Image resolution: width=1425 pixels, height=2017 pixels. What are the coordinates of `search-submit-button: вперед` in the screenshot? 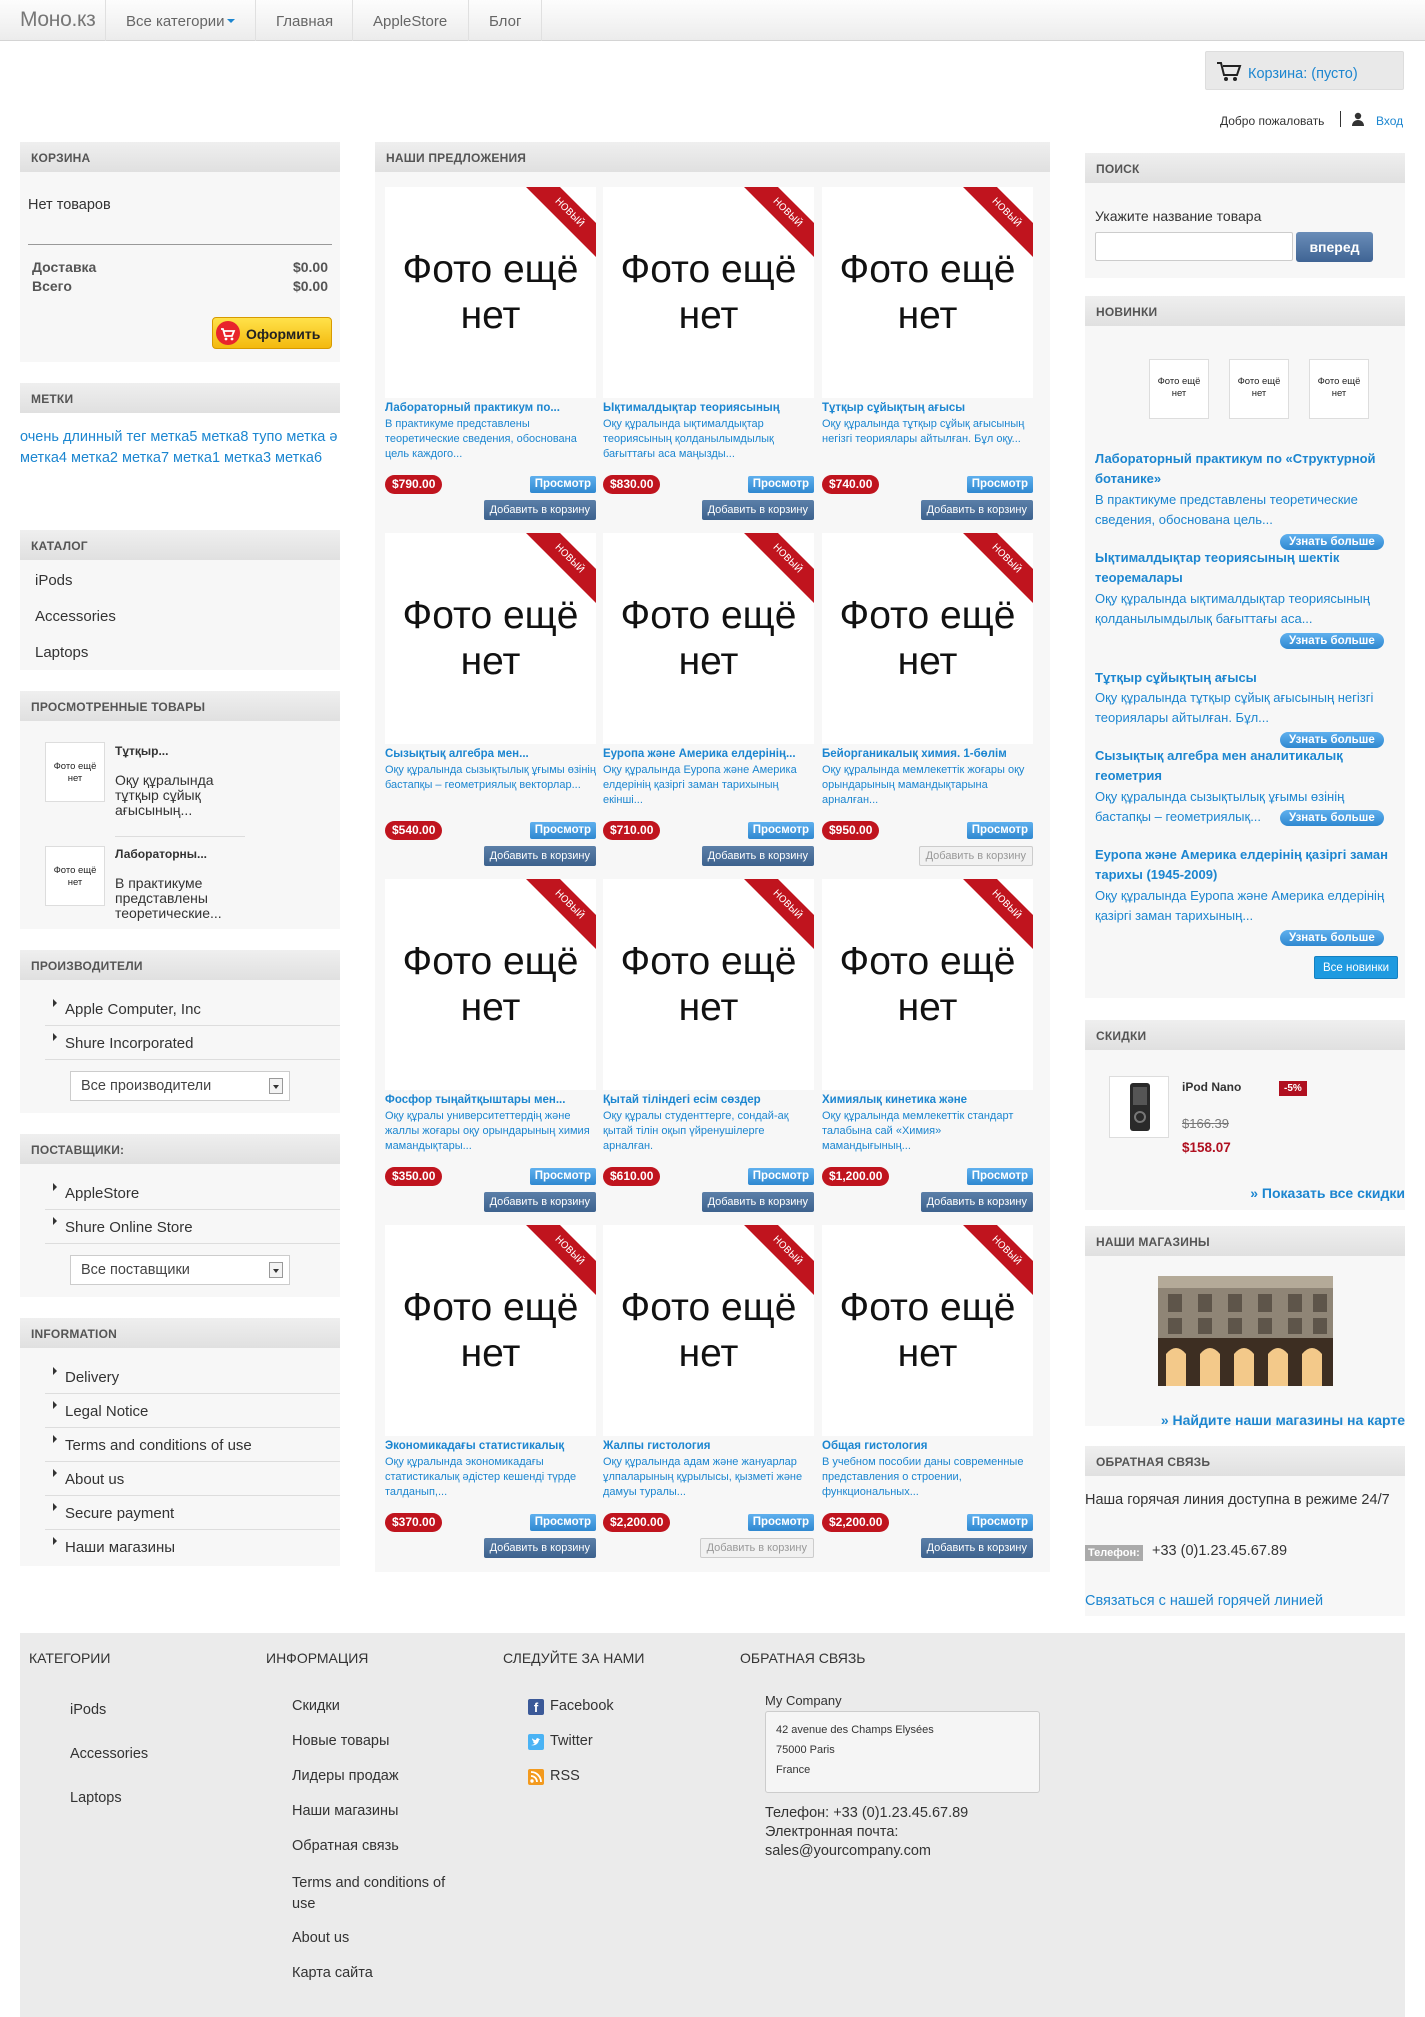 It's located at (1334, 247).